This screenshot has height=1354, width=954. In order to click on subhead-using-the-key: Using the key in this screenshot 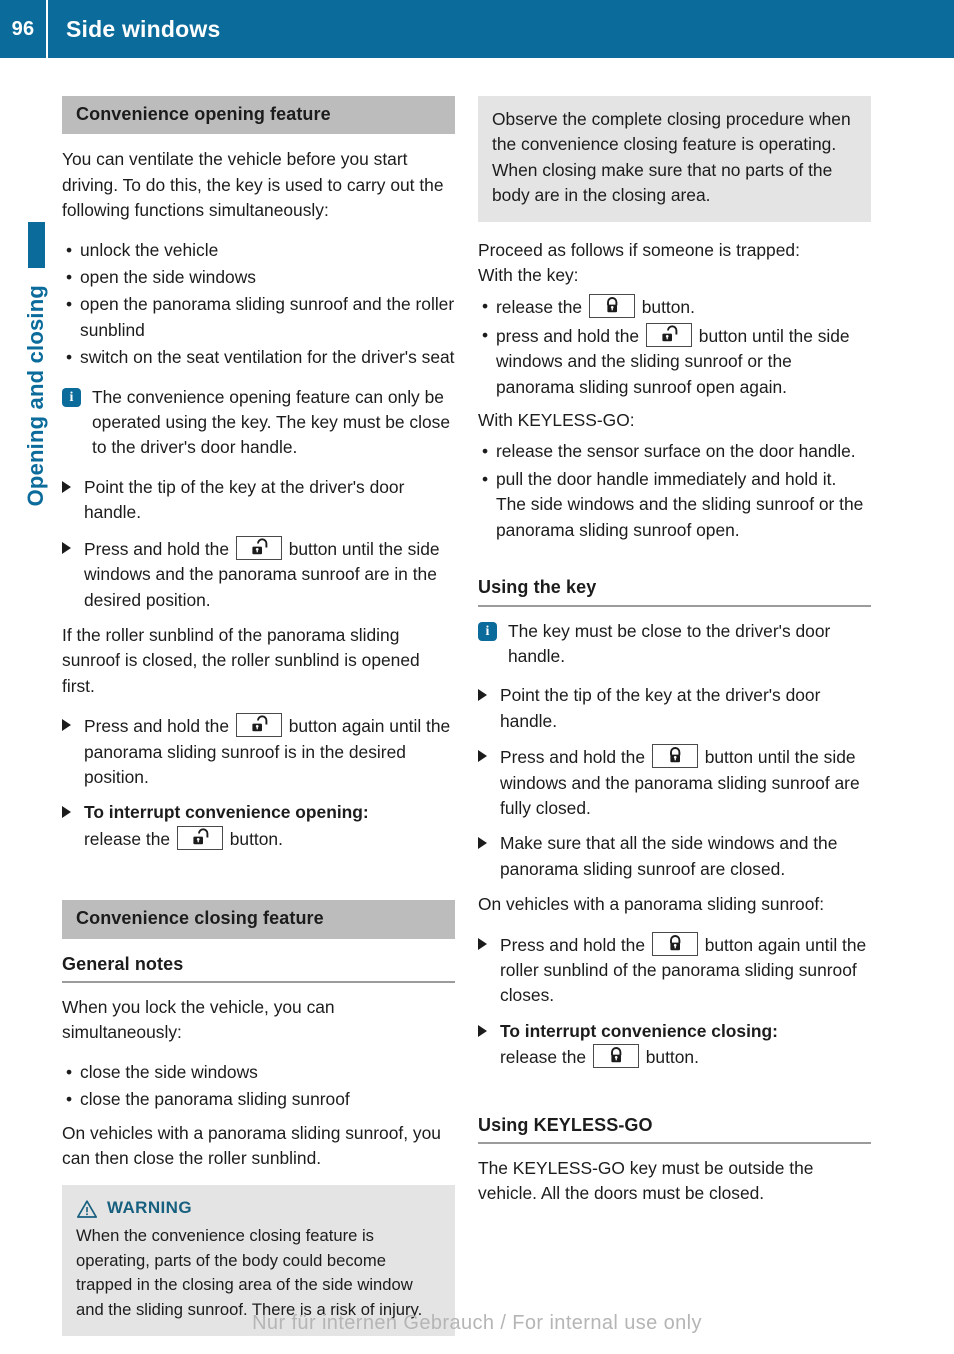, I will do `click(537, 587)`.